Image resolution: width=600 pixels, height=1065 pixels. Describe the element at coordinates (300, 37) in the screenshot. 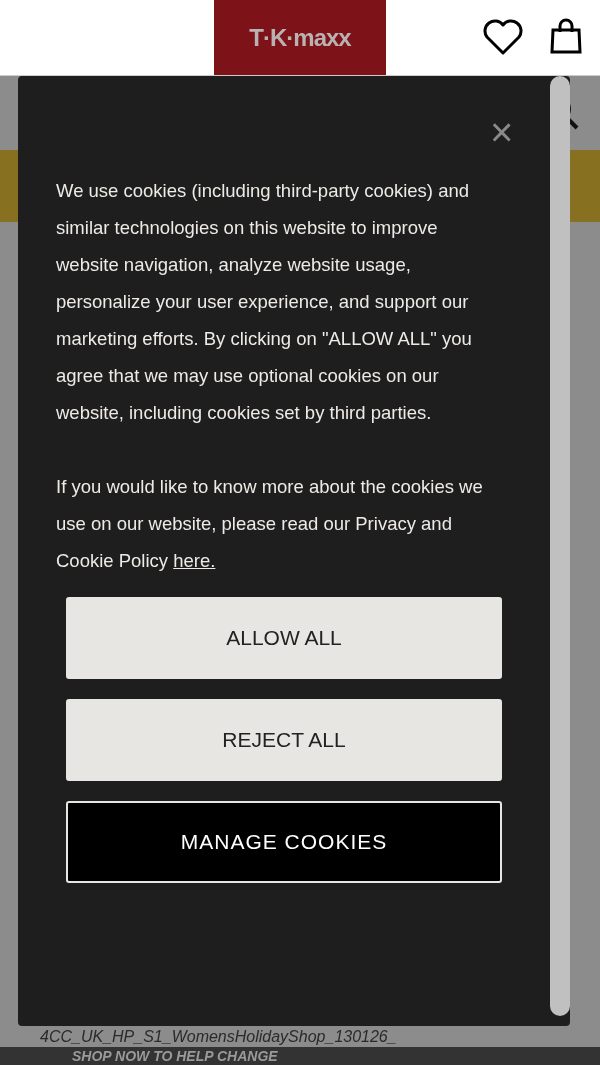

I see `logo: T·K·maxx` at that location.